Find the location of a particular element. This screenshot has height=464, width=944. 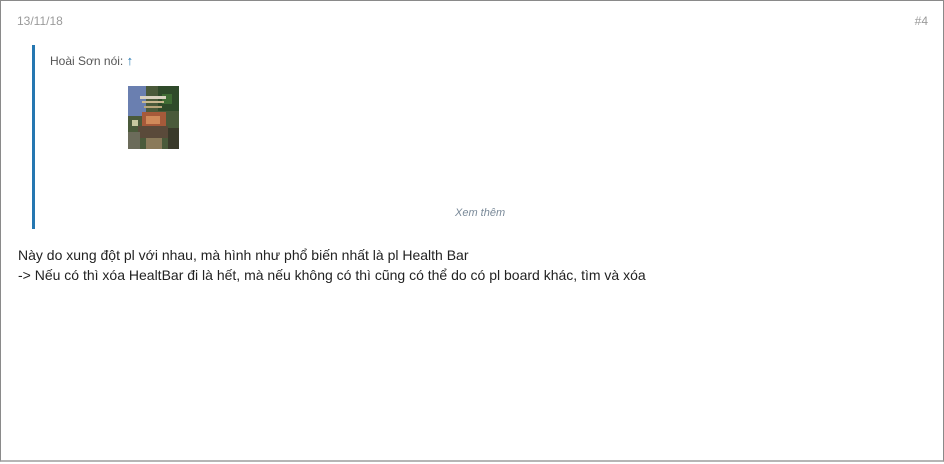

game-screenshot-image is located at coordinates (153, 117).